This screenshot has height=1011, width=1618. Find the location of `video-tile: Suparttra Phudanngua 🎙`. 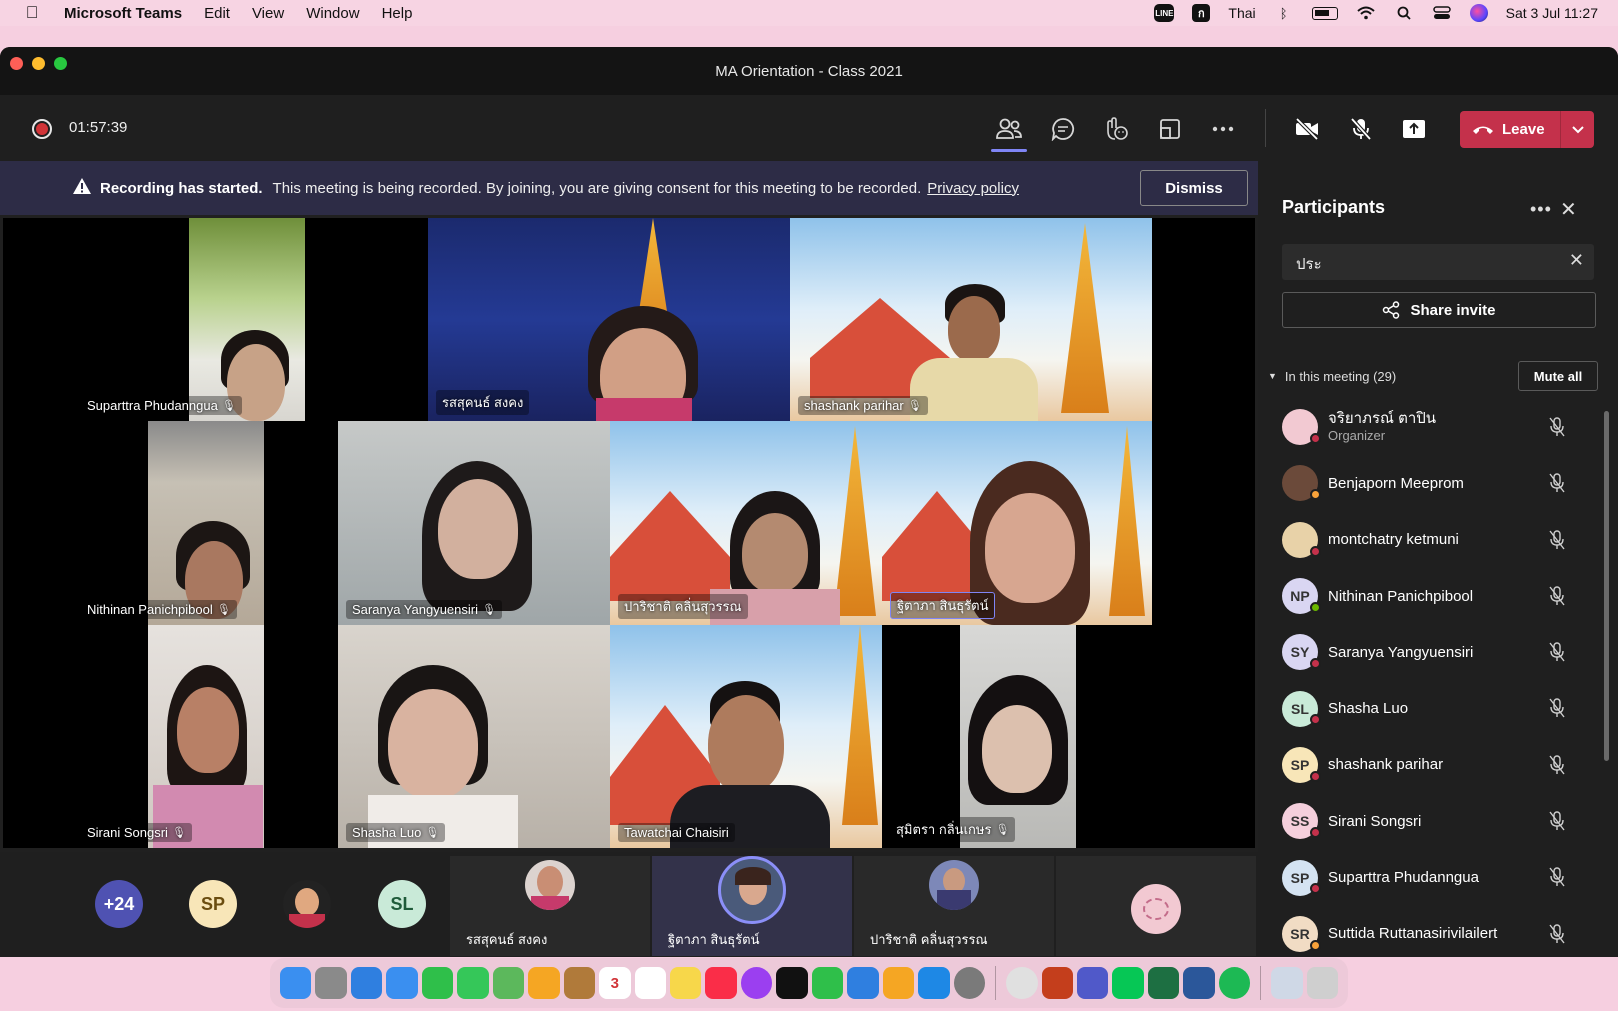

video-tile: Suparttra Phudanngua 🎙 is located at coordinates (250, 319).